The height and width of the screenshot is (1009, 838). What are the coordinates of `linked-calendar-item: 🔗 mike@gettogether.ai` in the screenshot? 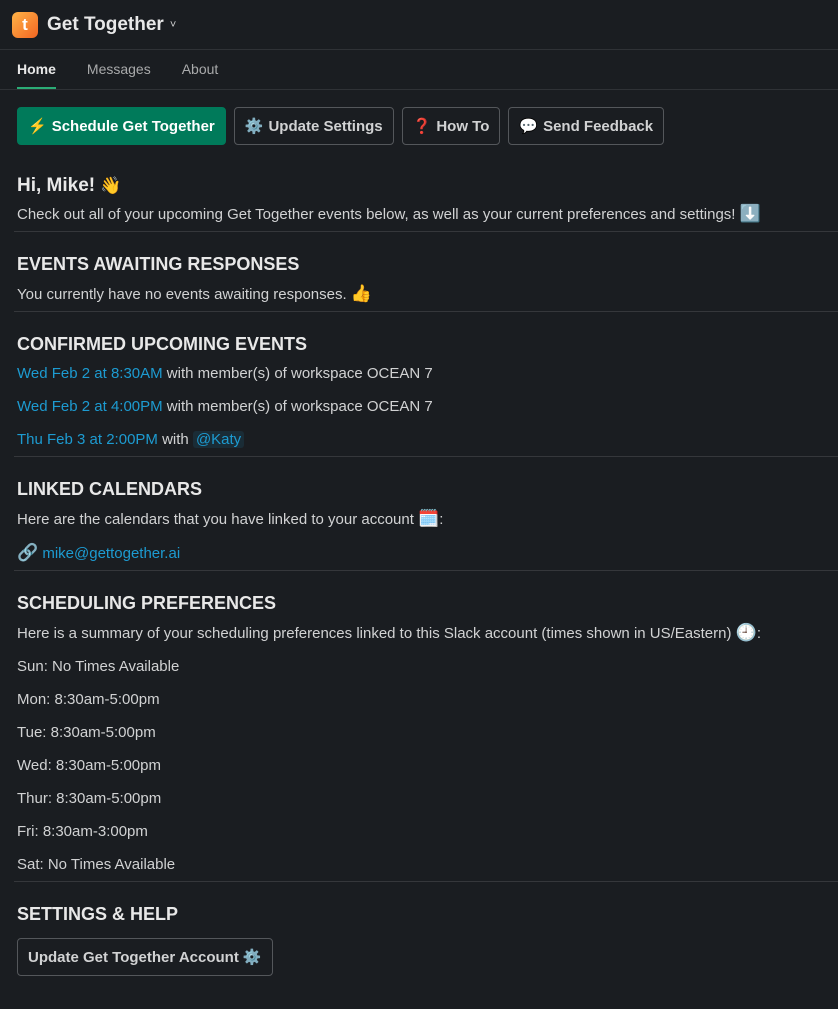 It's located at (427, 553).